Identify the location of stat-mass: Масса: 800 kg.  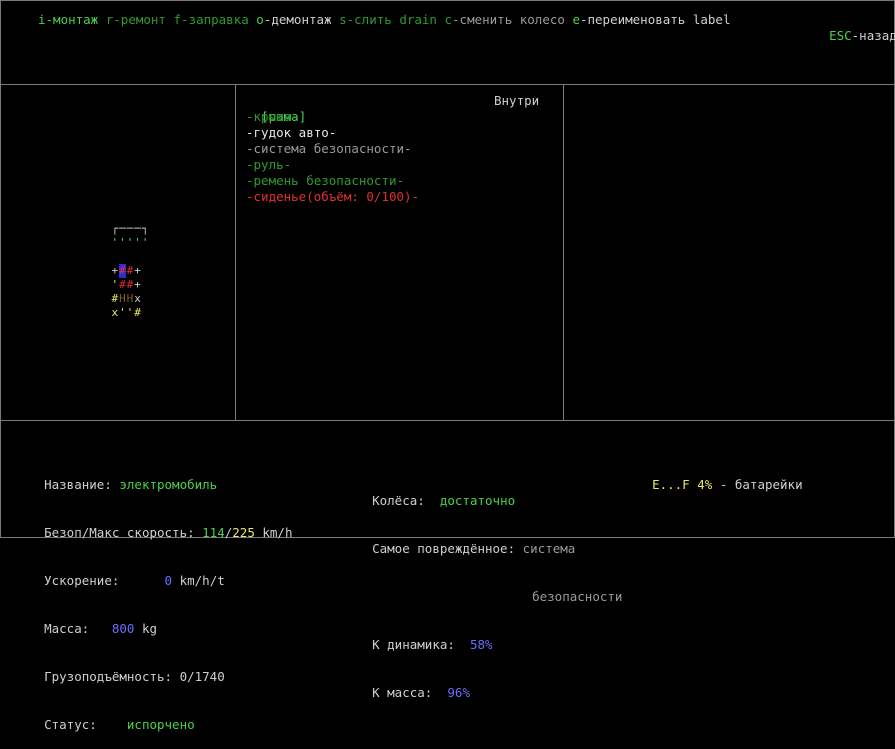
(101, 628).